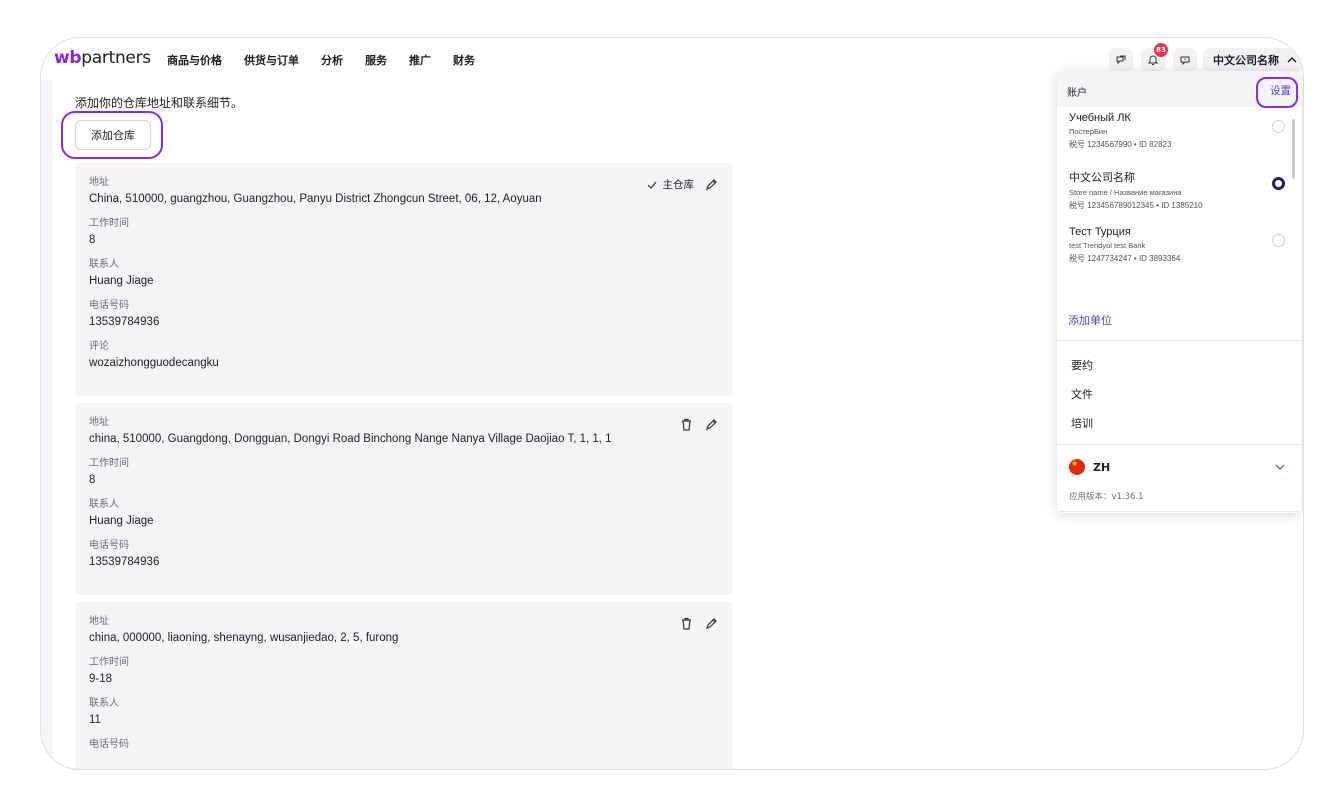  Describe the element at coordinates (1125, 258) in the screenshot. I see `org-tax-id: 税号 1247734247 • ID 3893364` at that location.